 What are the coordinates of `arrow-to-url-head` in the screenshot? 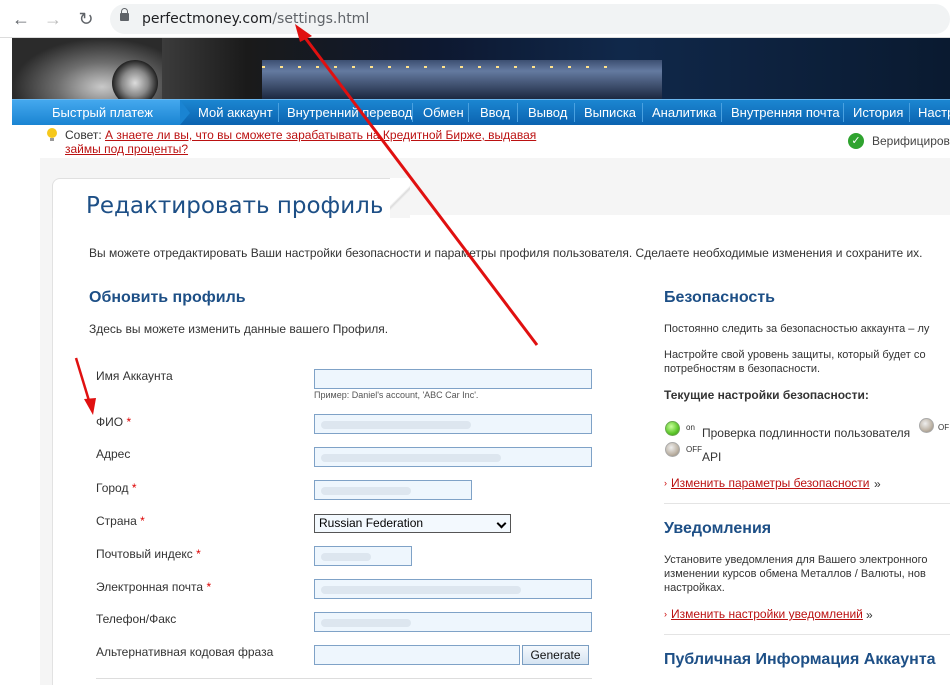 It's located at (303, 33).